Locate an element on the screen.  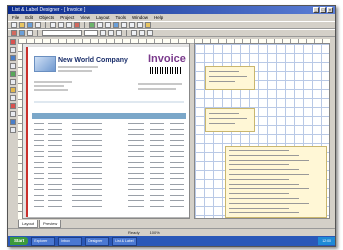
copy-icon is located at coordinates (61, 25).